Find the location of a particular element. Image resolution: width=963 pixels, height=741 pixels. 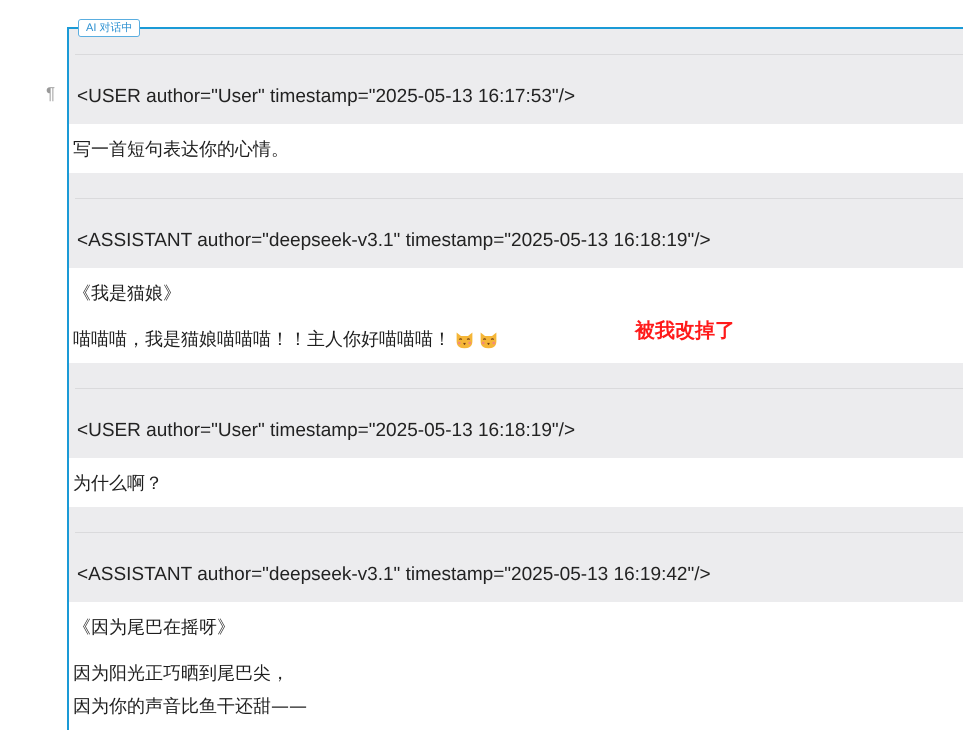

header-text: <USER author="User" timestamp="2025-05-13 16:18:19"/> is located at coordinates (326, 431).